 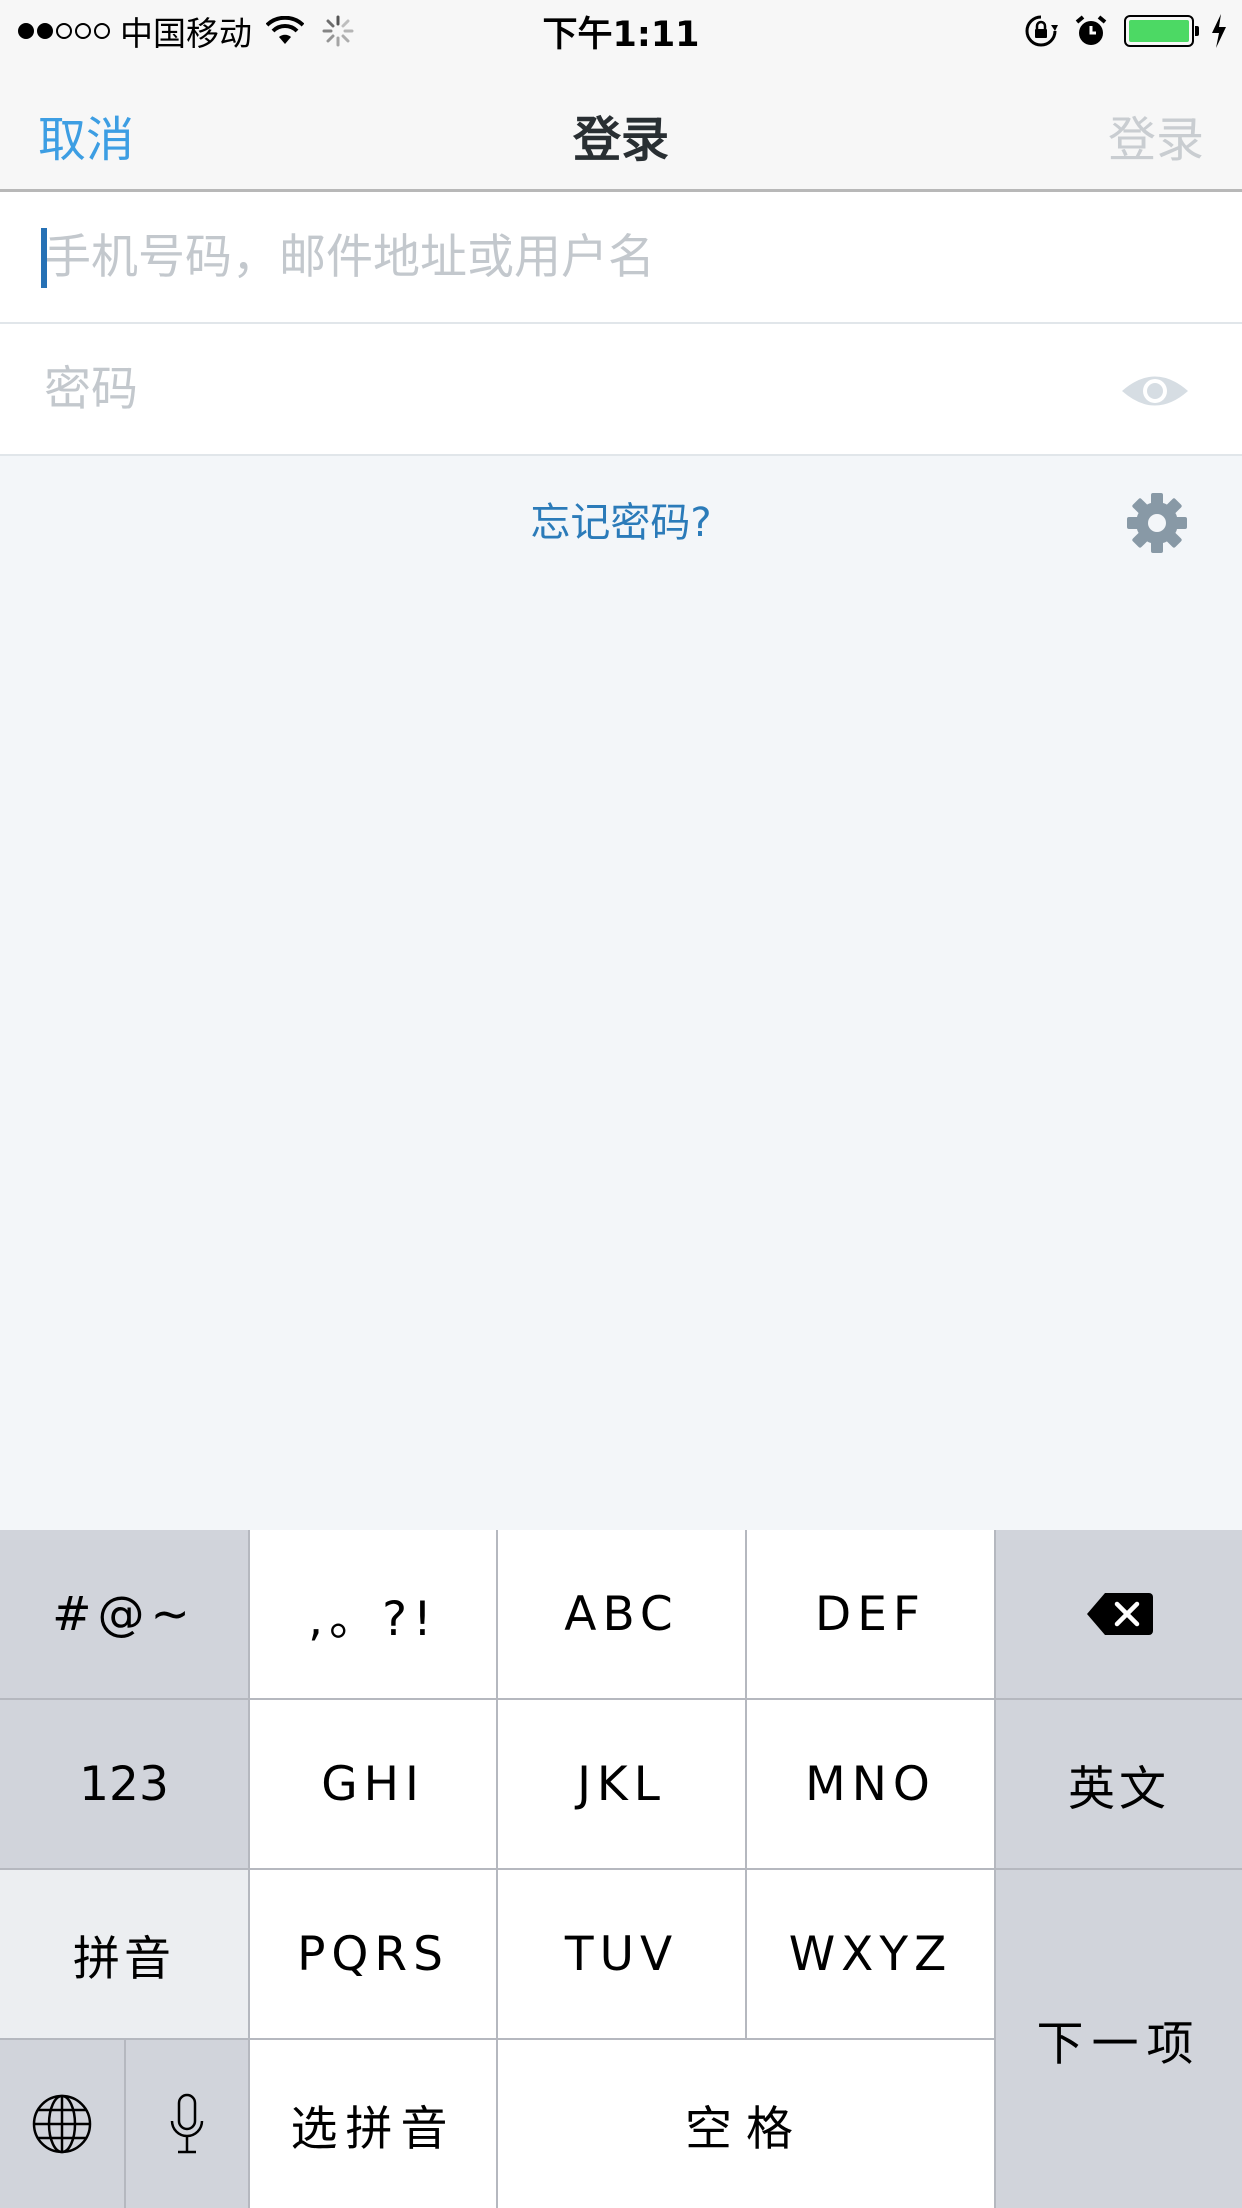 What do you see at coordinates (1159, 31) in the screenshot?
I see `battery-level` at bounding box center [1159, 31].